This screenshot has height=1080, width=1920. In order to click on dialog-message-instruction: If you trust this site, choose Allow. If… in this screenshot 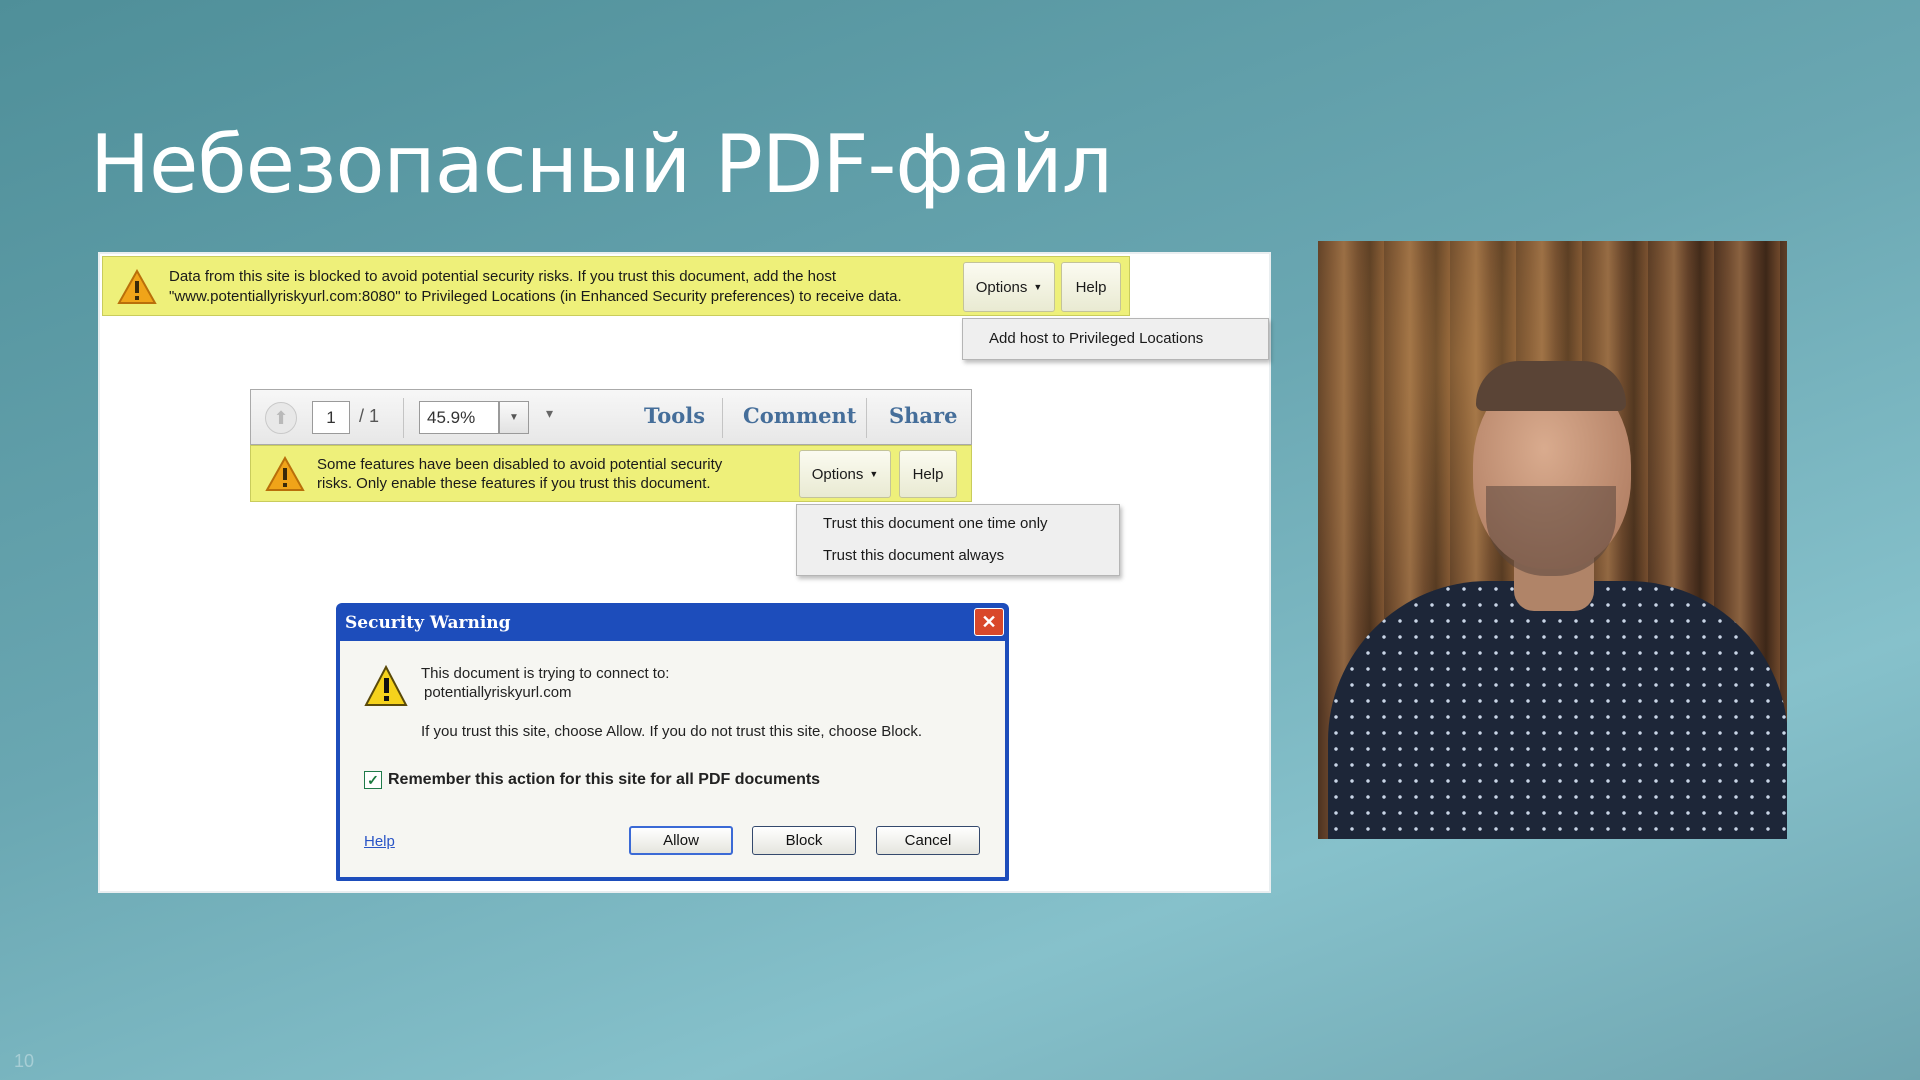, I will do `click(672, 731)`.